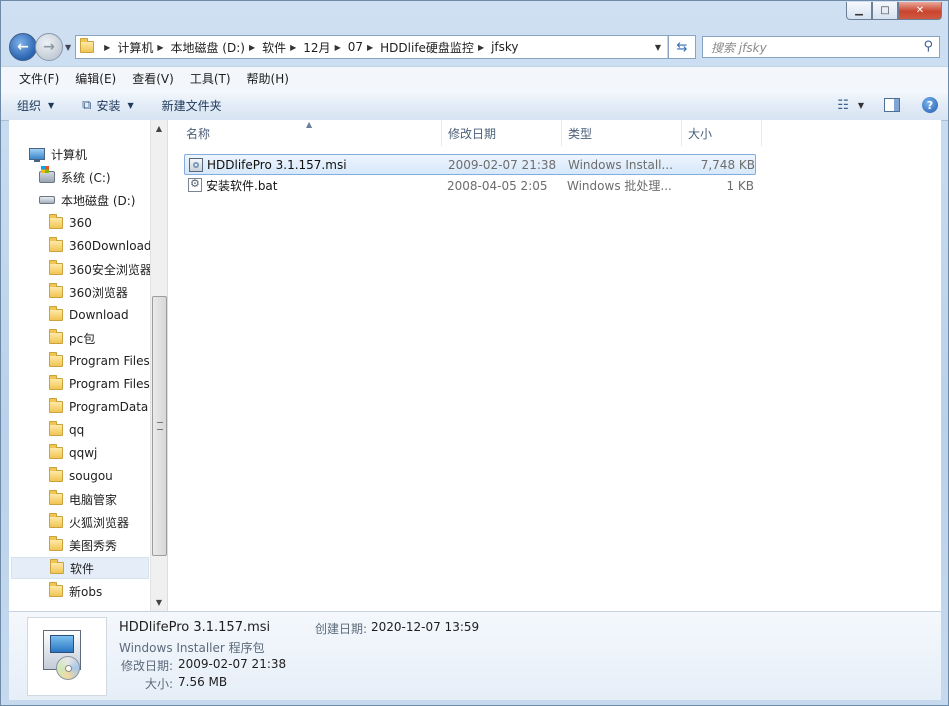  I want to click on tree-item-folder: ProgramData, so click(98, 407).